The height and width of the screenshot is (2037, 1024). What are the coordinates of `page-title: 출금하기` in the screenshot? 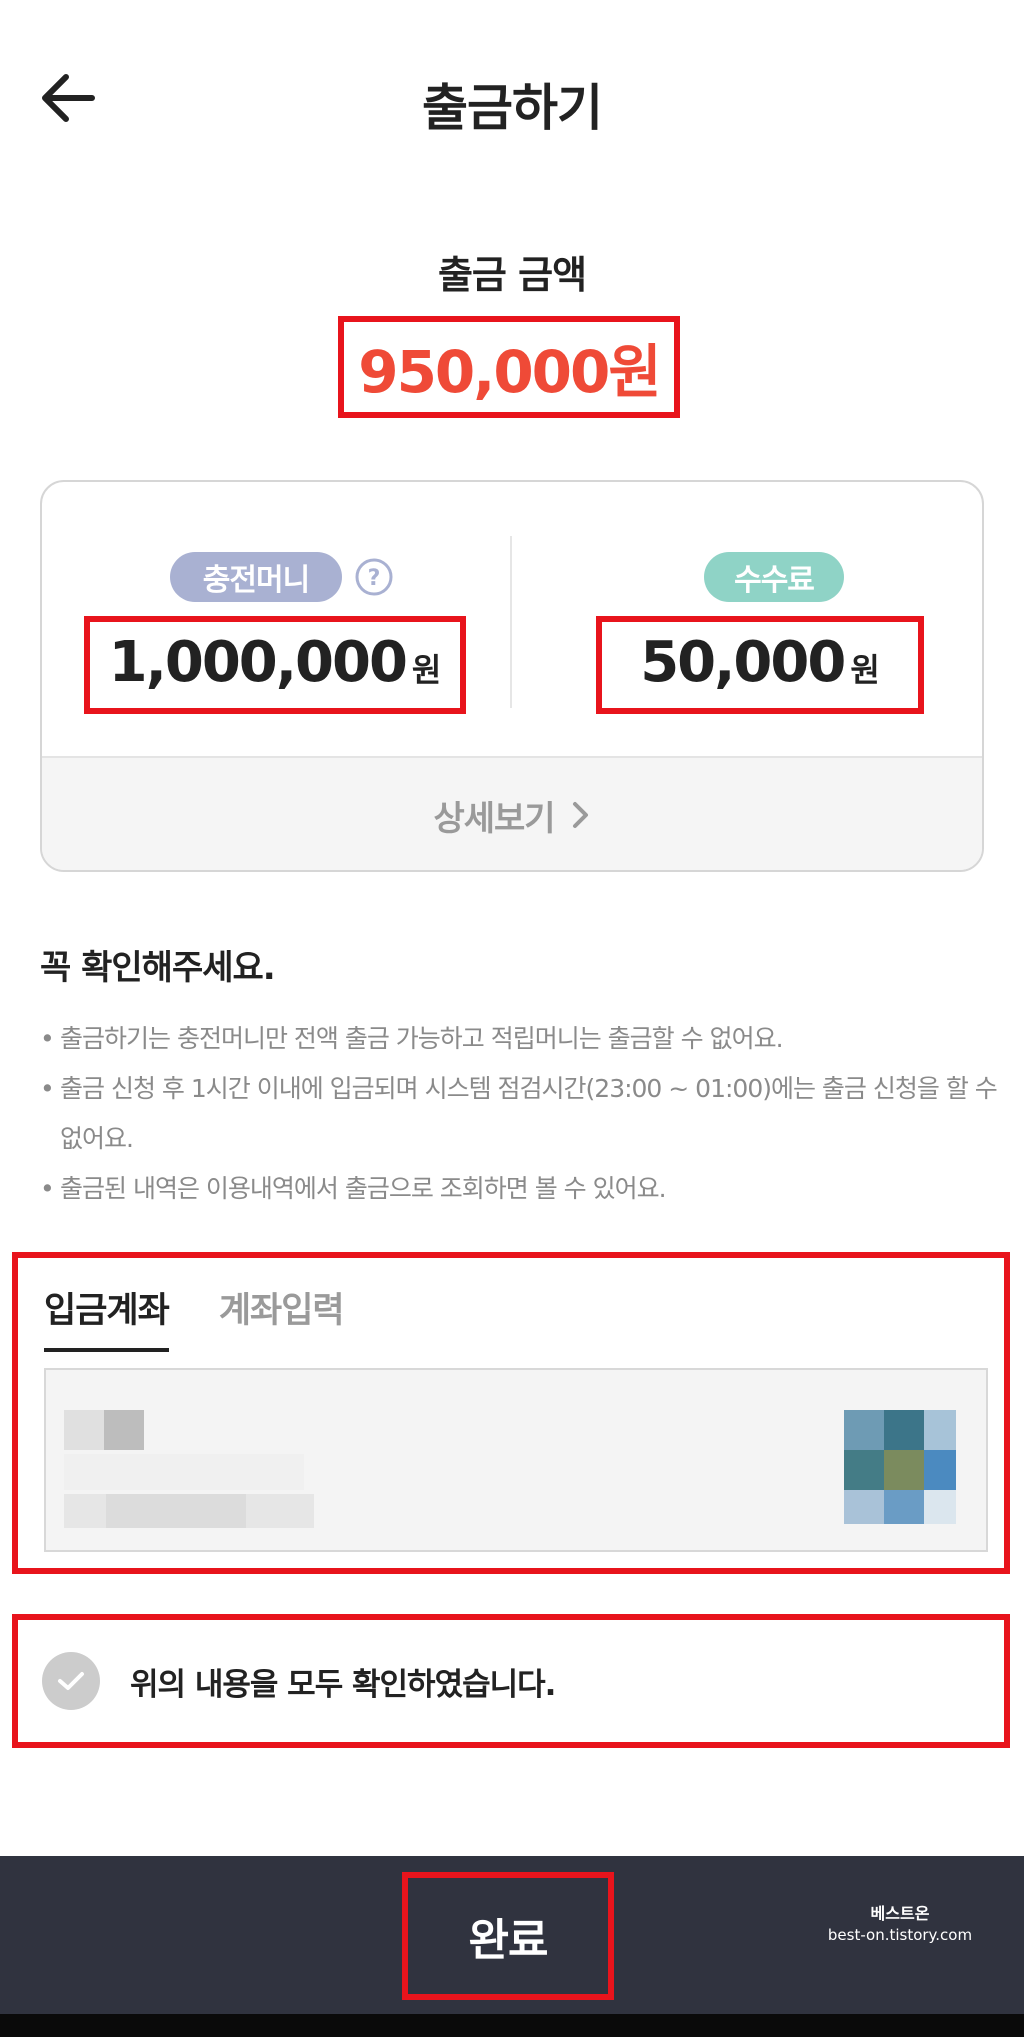 It's located at (512, 108).